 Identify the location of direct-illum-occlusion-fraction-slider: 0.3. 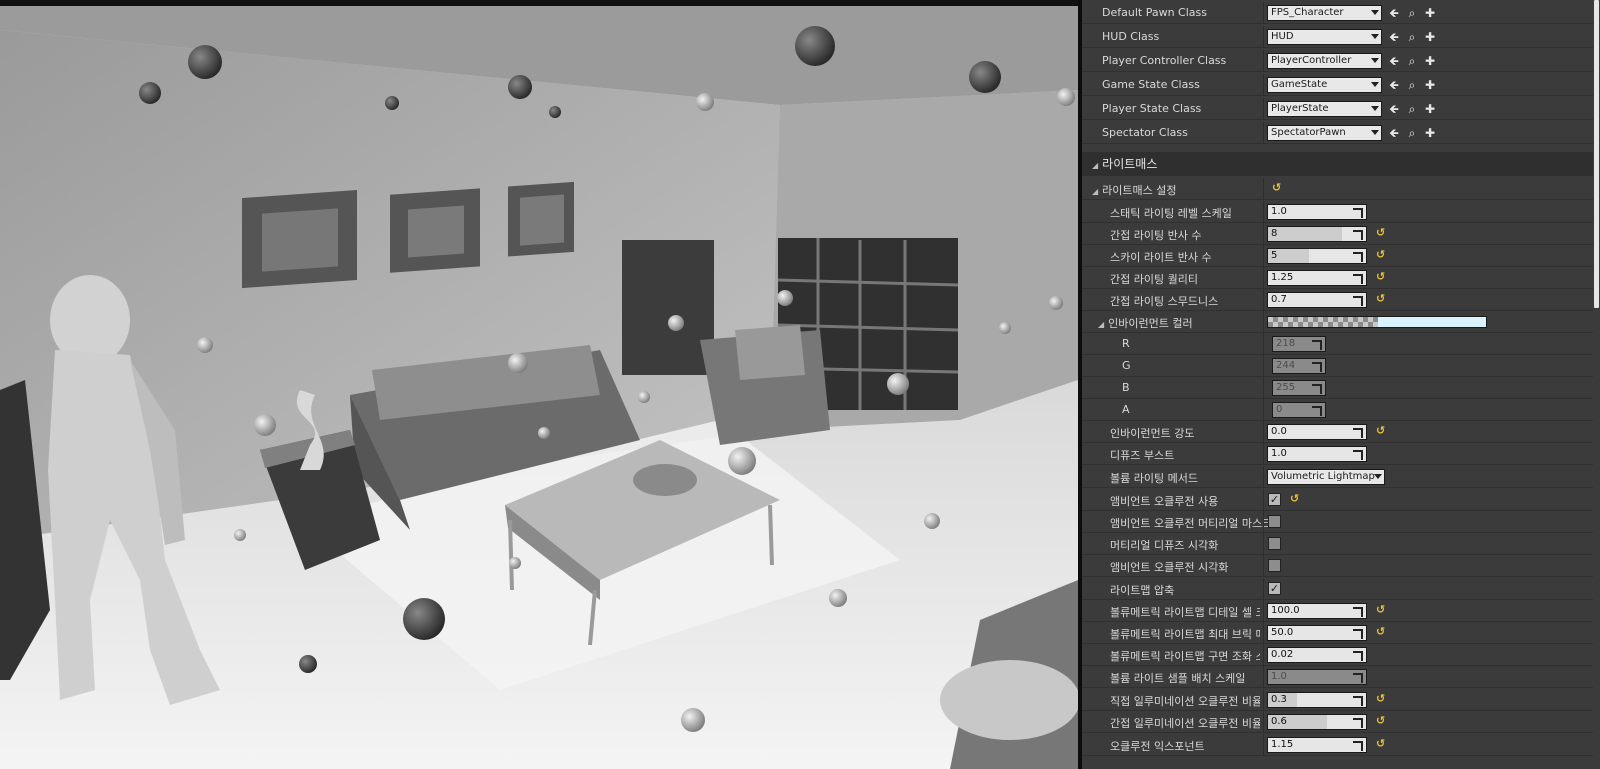
(1317, 700).